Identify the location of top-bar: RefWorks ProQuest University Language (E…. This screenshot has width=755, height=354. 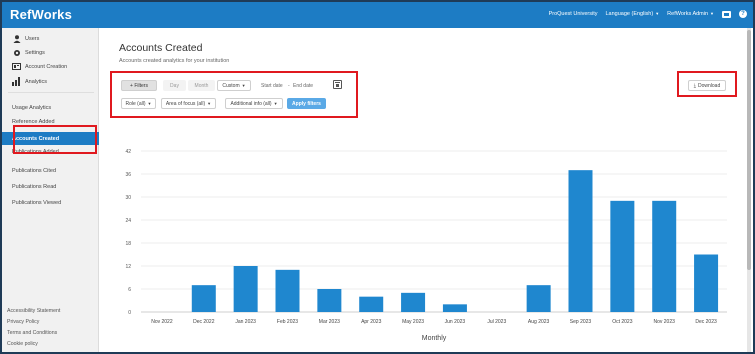
(377, 15).